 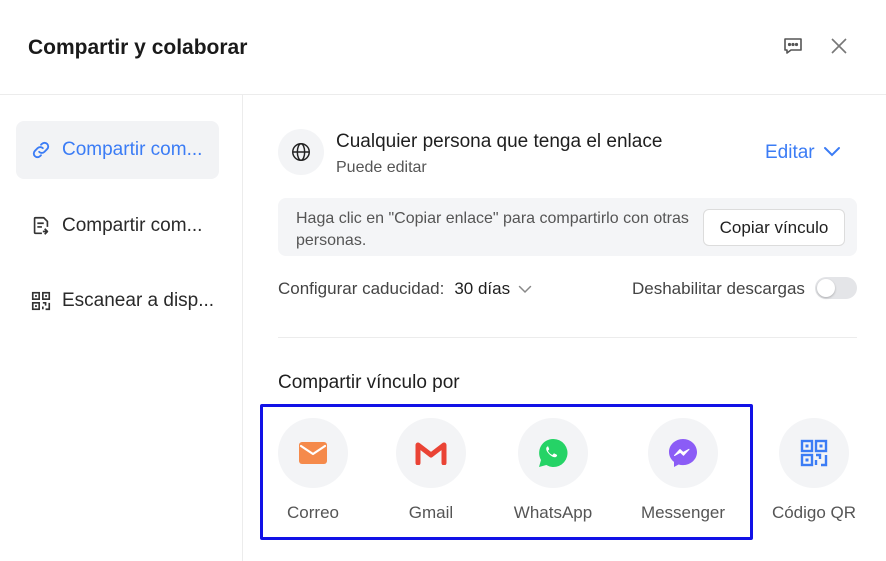 What do you see at coordinates (301, 152) in the screenshot?
I see `globe-icon` at bounding box center [301, 152].